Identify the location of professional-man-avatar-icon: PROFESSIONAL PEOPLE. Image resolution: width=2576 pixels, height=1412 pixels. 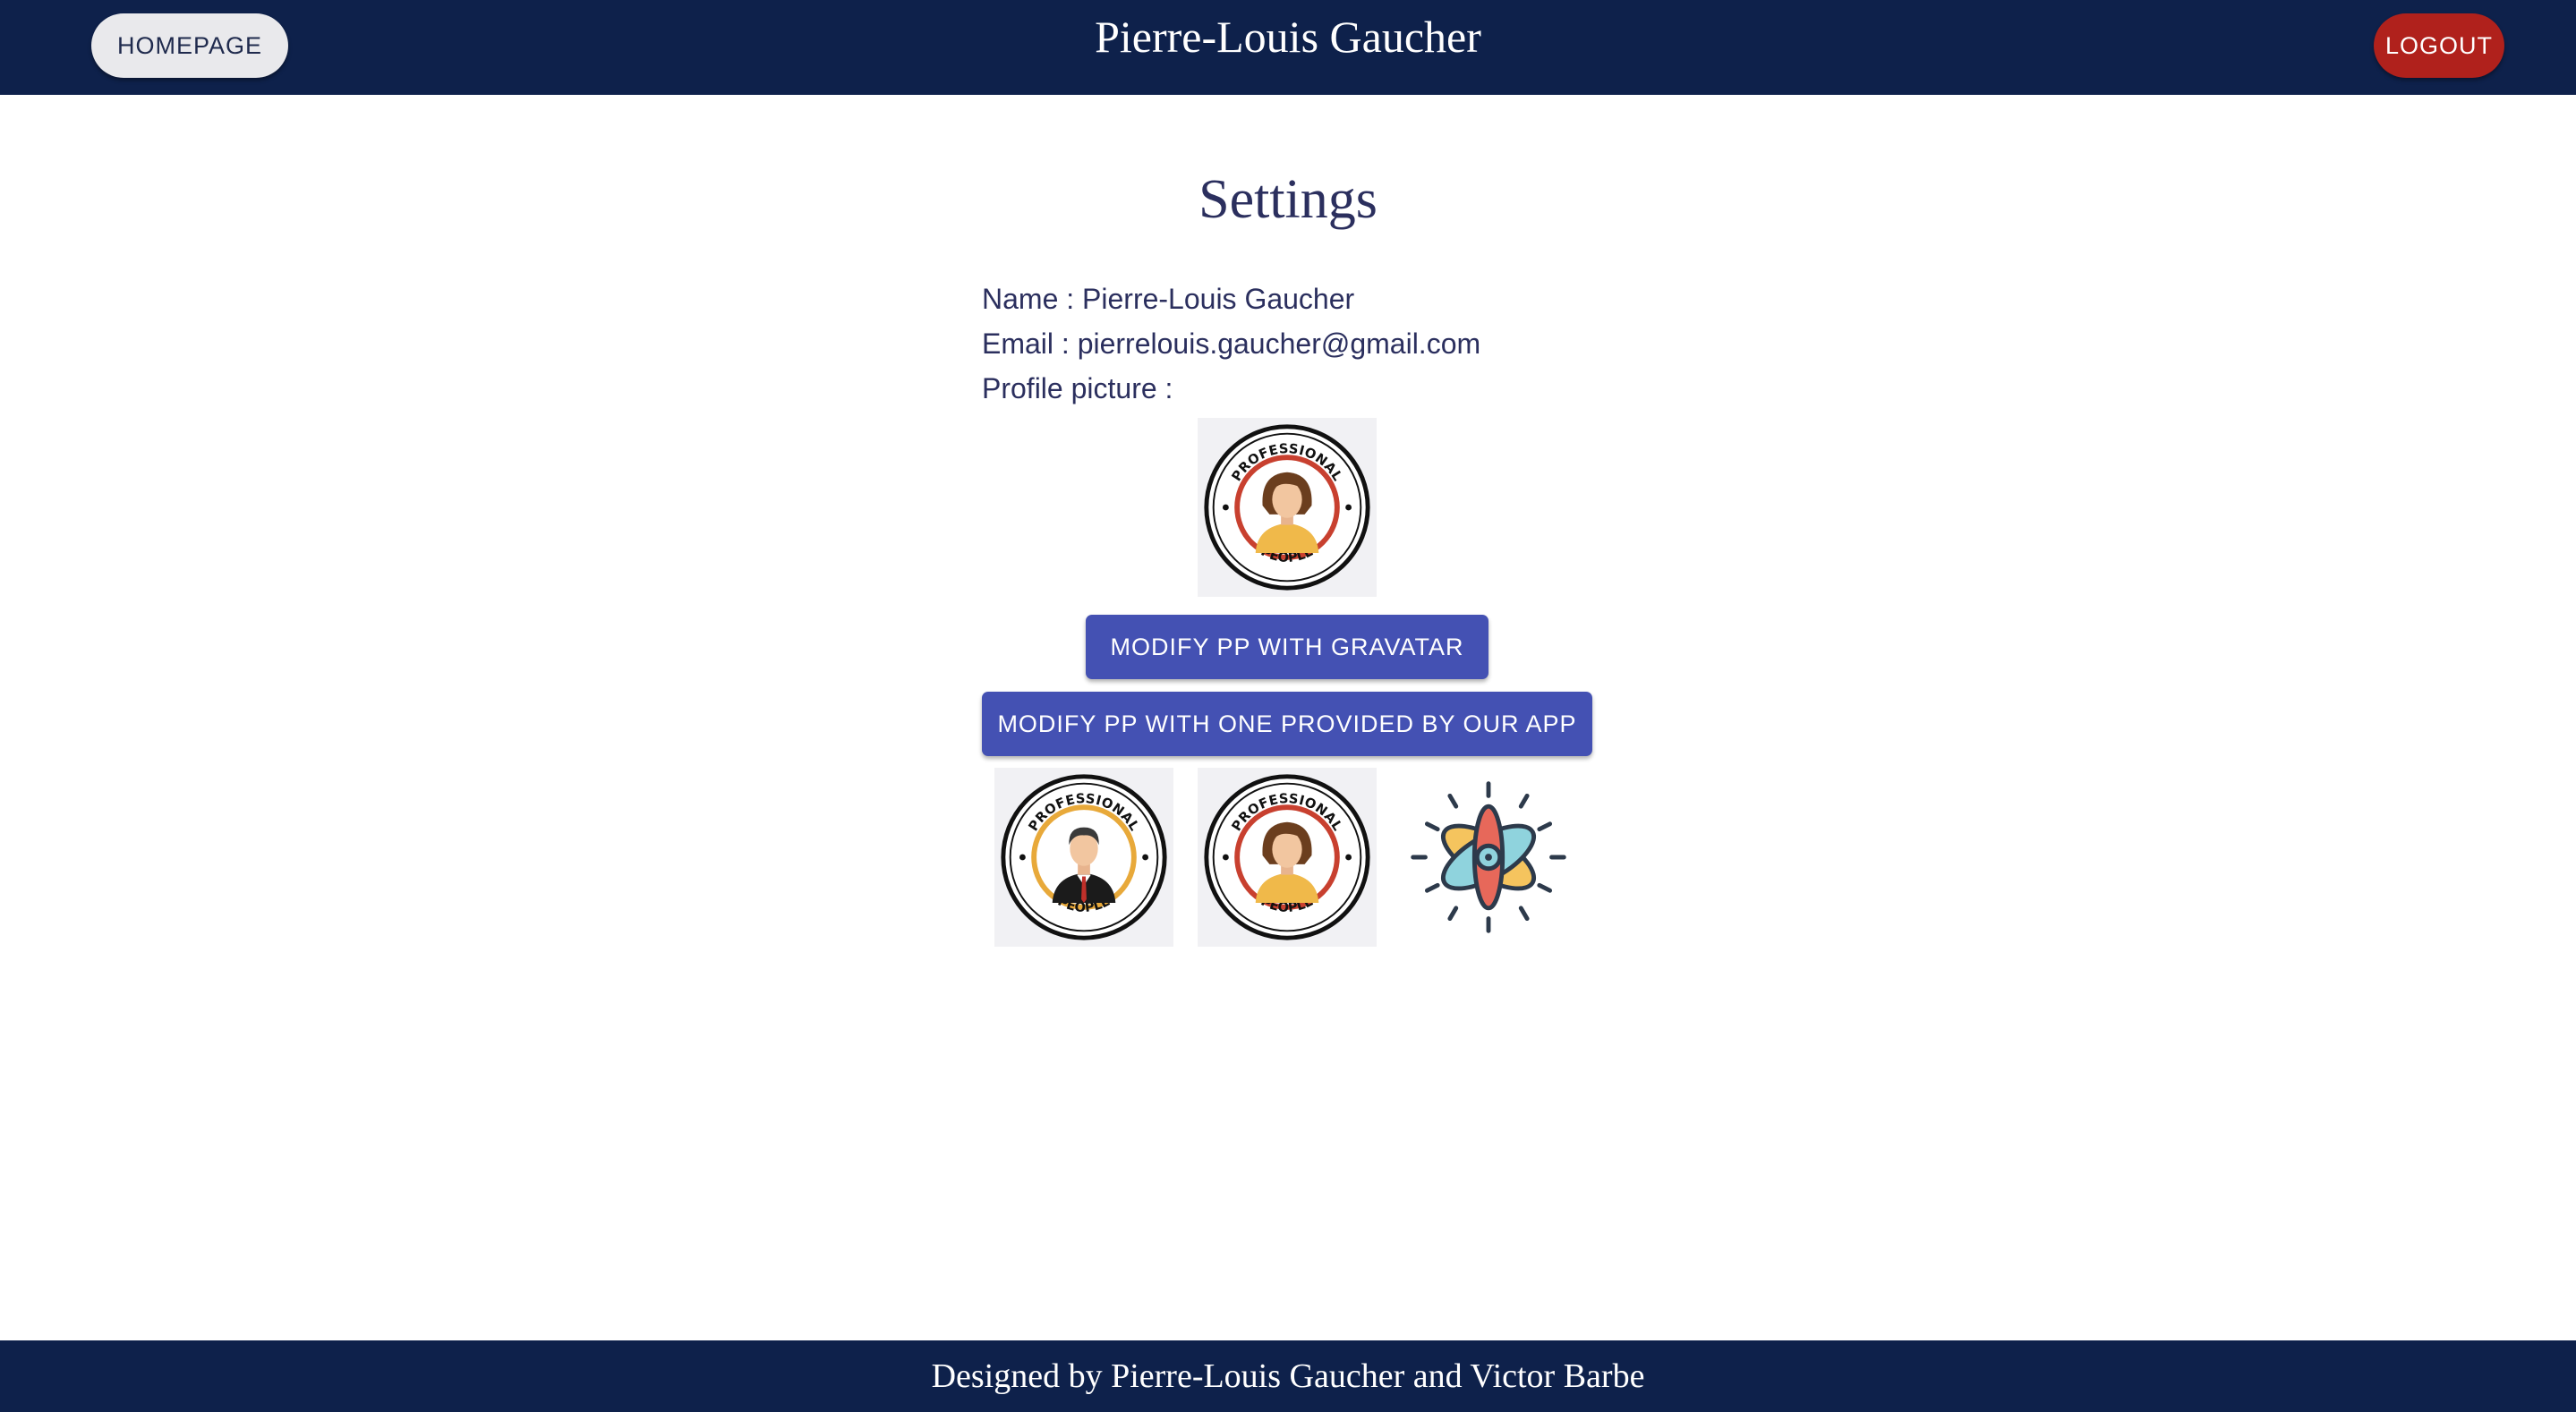
(1084, 857).